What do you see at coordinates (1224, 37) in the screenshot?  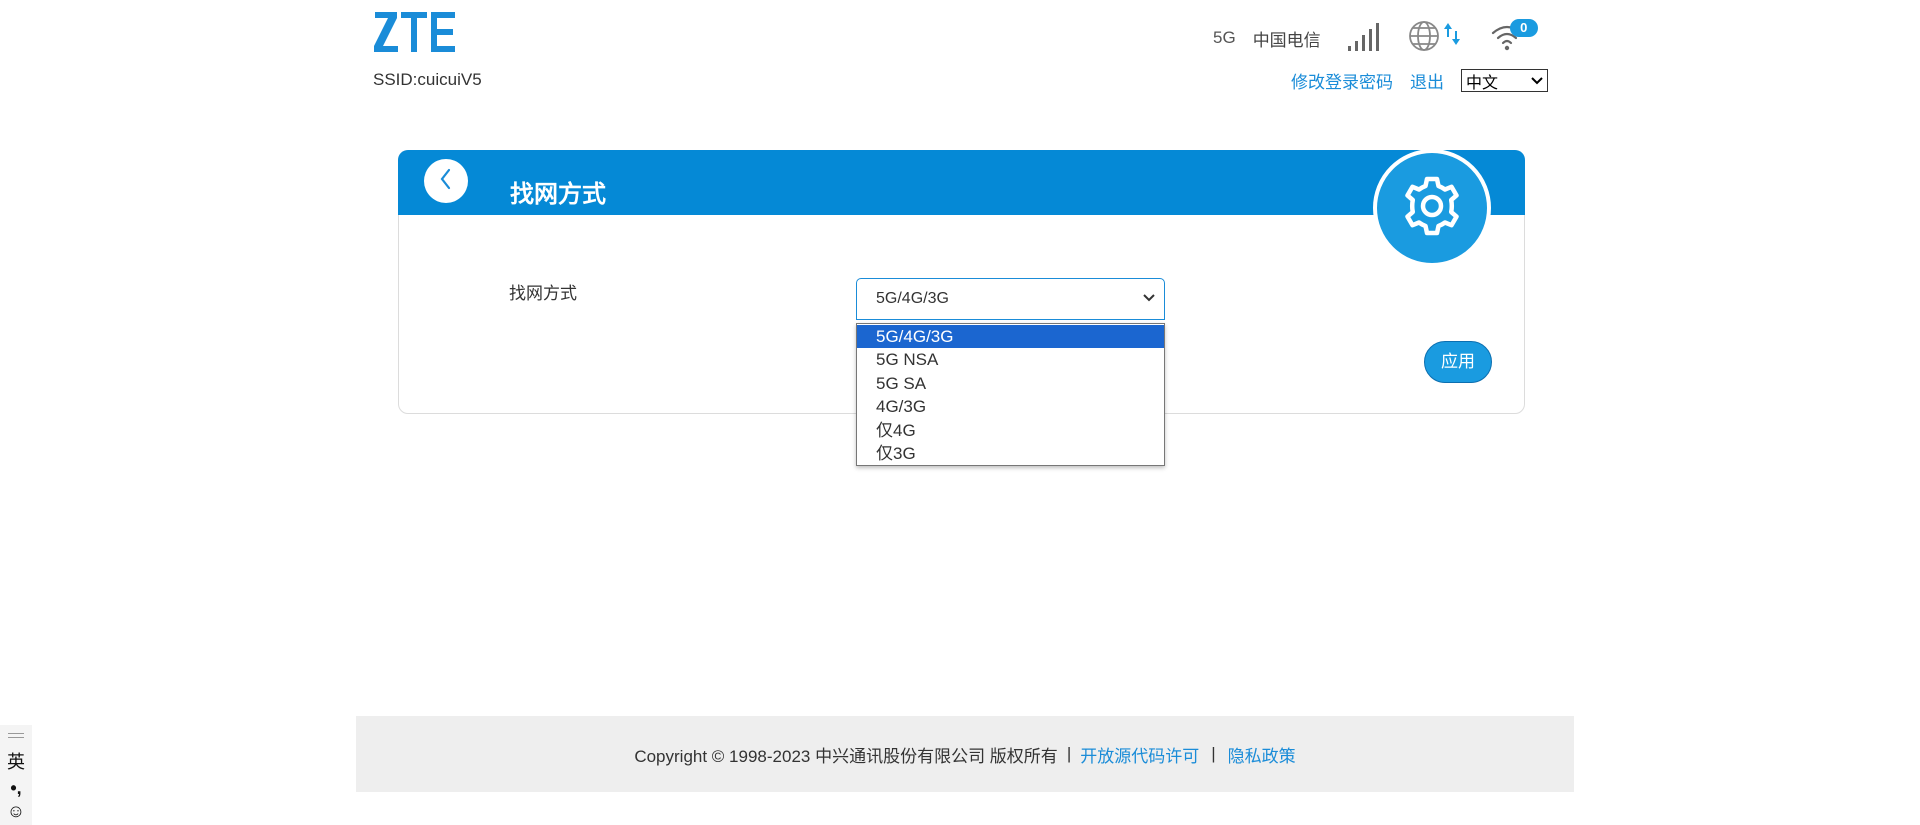 I see `network-type: 5G` at bounding box center [1224, 37].